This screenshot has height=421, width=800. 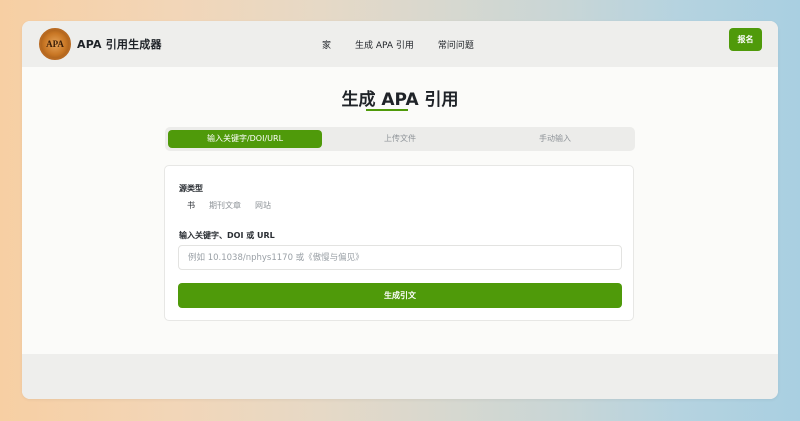 I want to click on tab-upload-file: 上传文件, so click(x=400, y=139).